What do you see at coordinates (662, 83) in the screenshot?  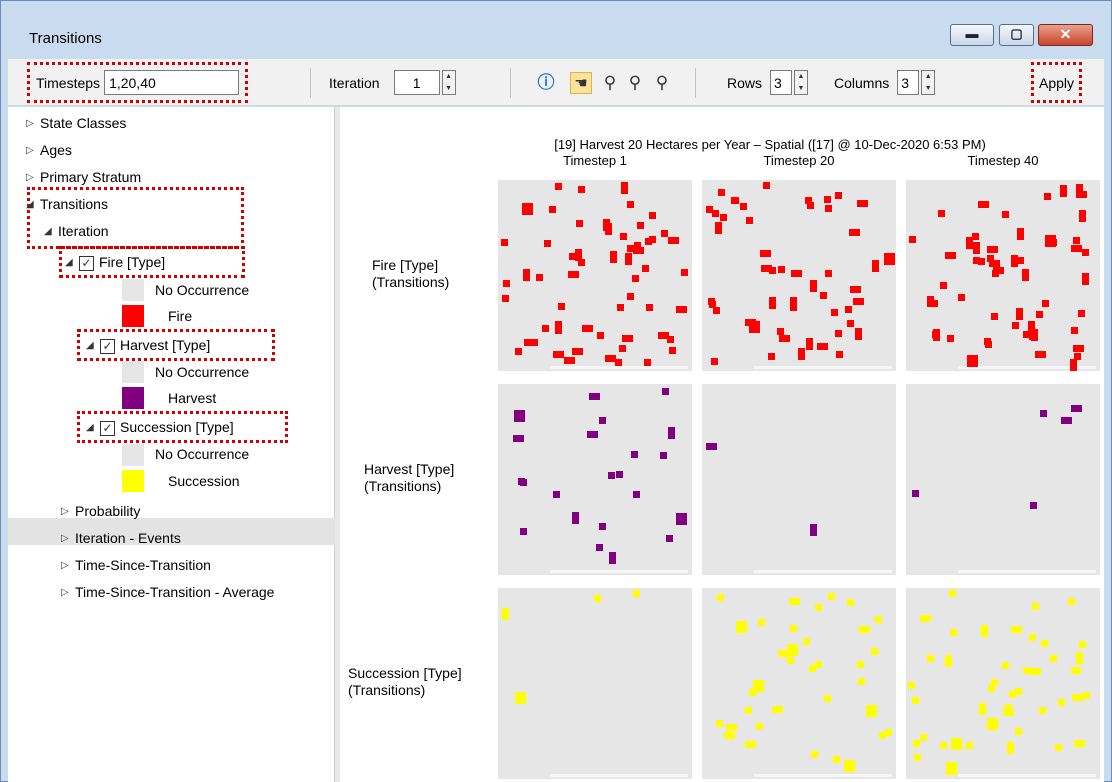 I see `zoom-reset-icon: ⚲` at bounding box center [662, 83].